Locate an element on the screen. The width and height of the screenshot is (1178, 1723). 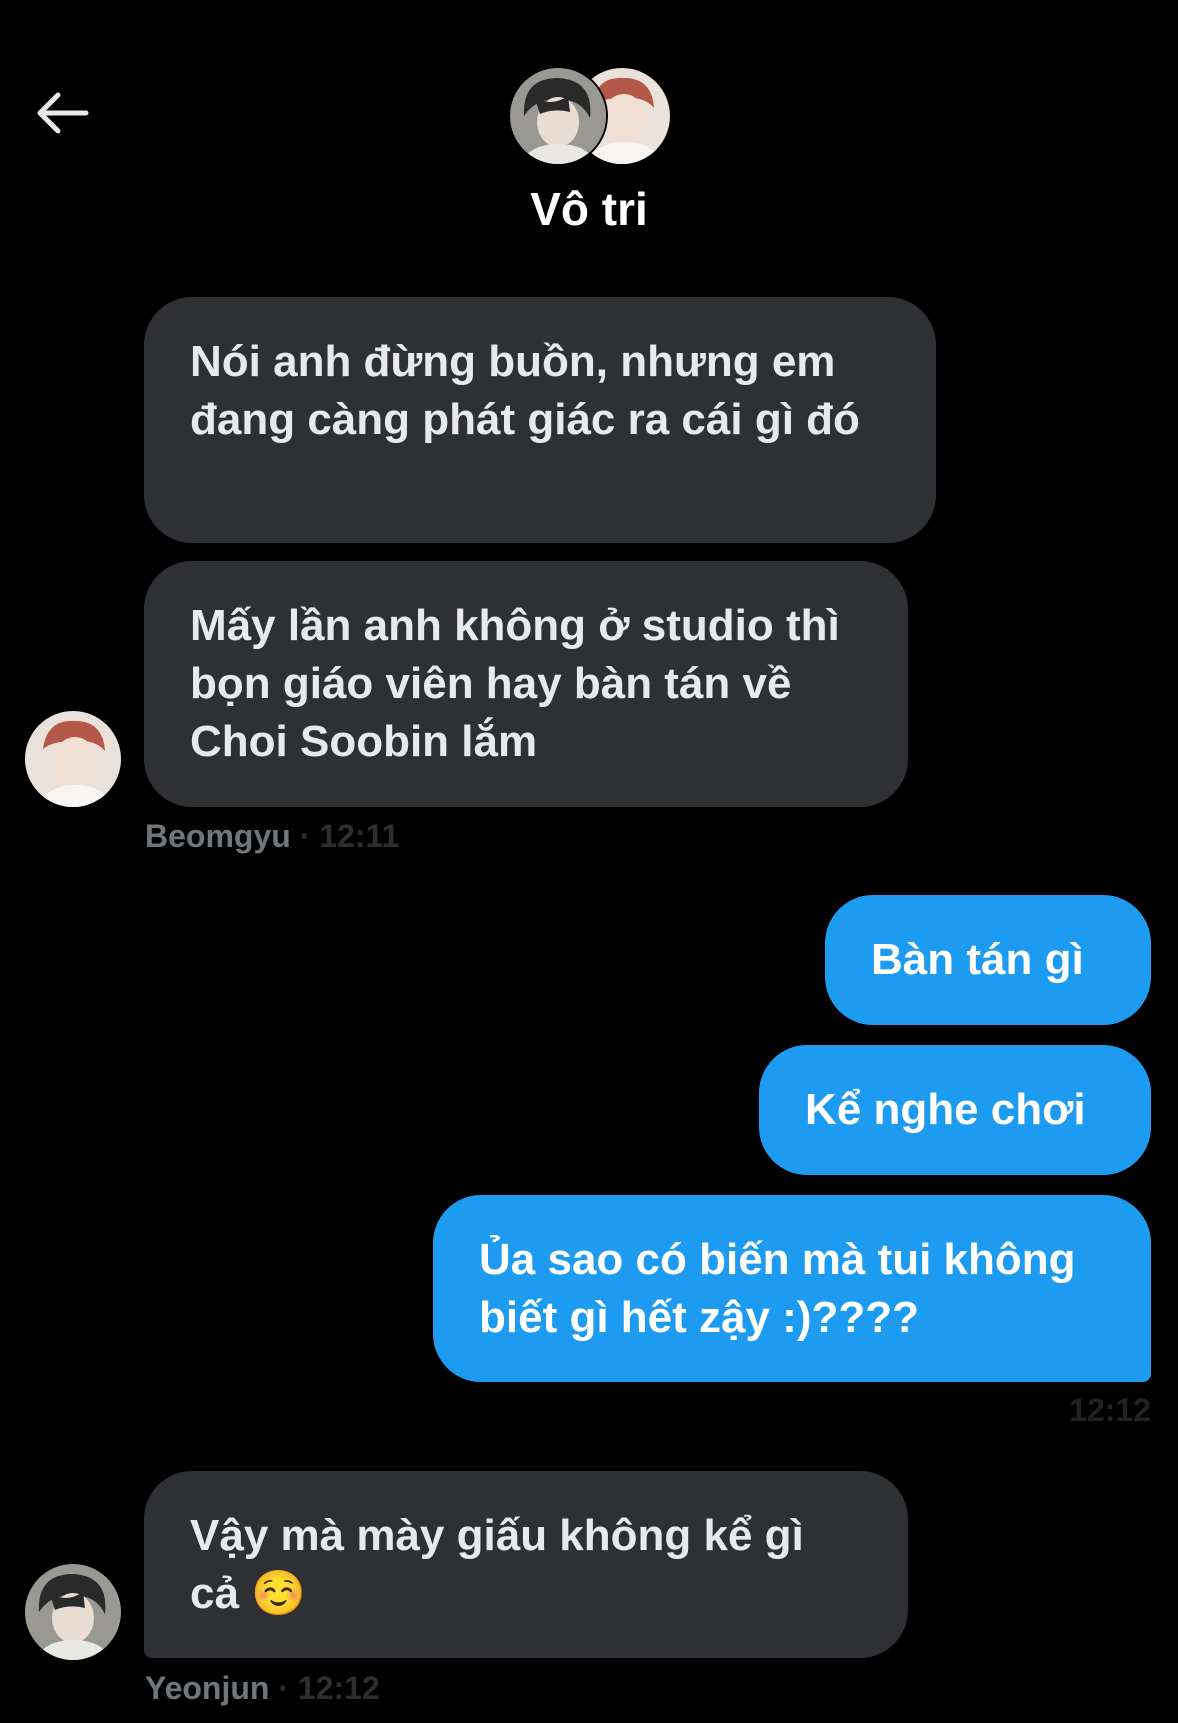
message-meta: Beomgyu · 12:11 is located at coordinates (272, 836).